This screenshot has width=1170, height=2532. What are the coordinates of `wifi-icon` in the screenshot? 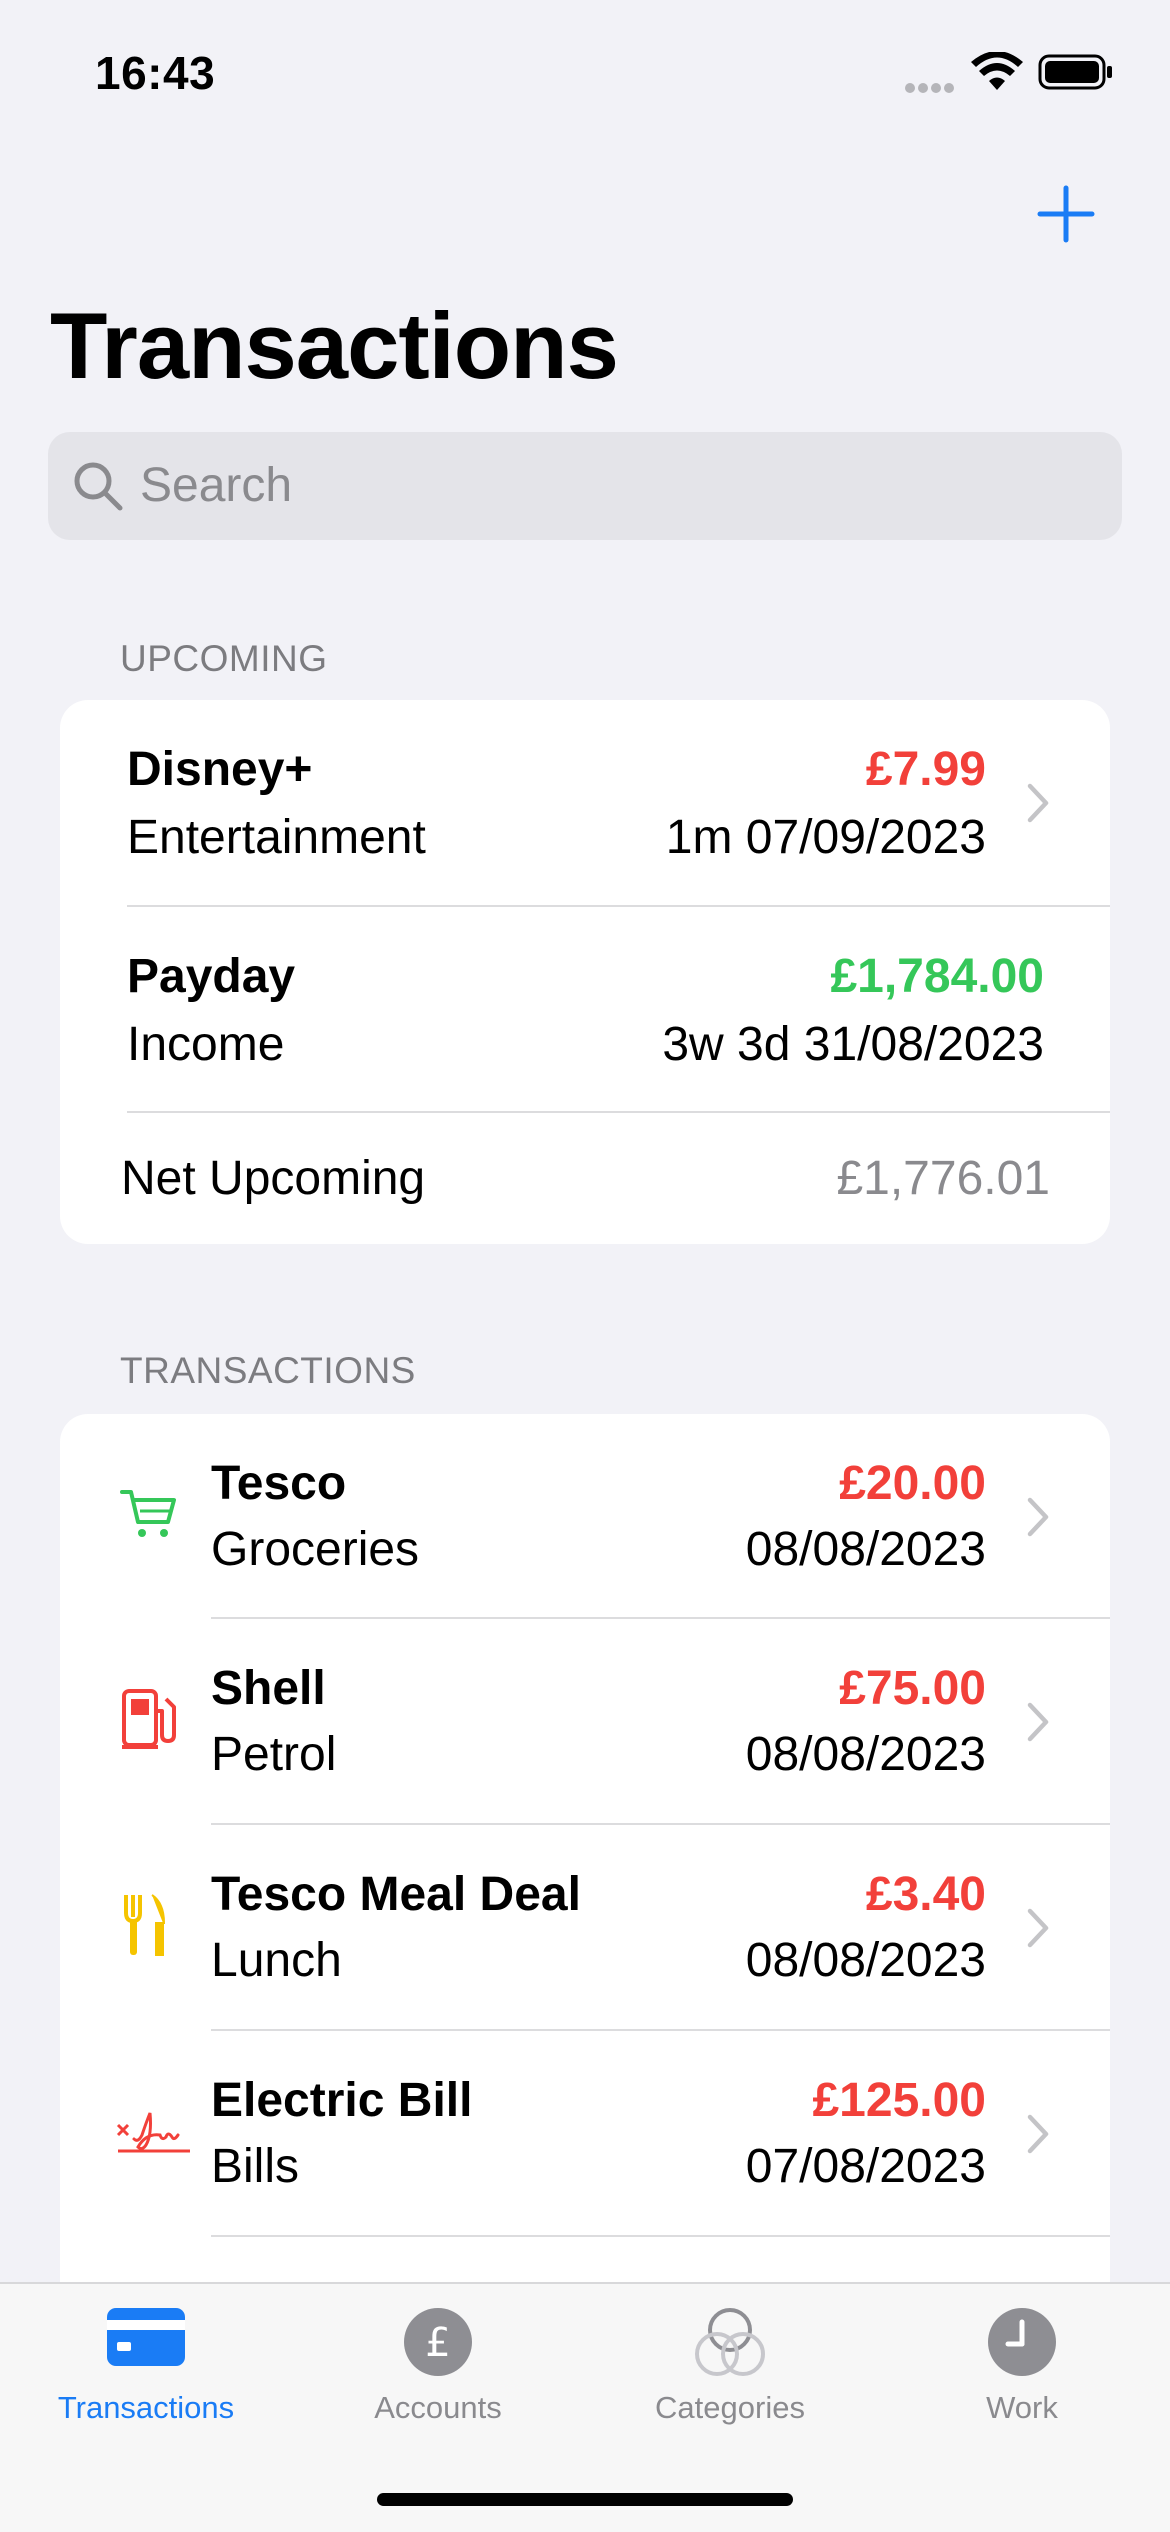 It's located at (997, 71).